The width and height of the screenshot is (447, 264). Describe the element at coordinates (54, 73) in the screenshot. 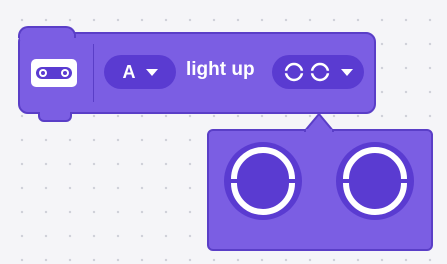

I see `ultrasonic-sensor-icon` at that location.